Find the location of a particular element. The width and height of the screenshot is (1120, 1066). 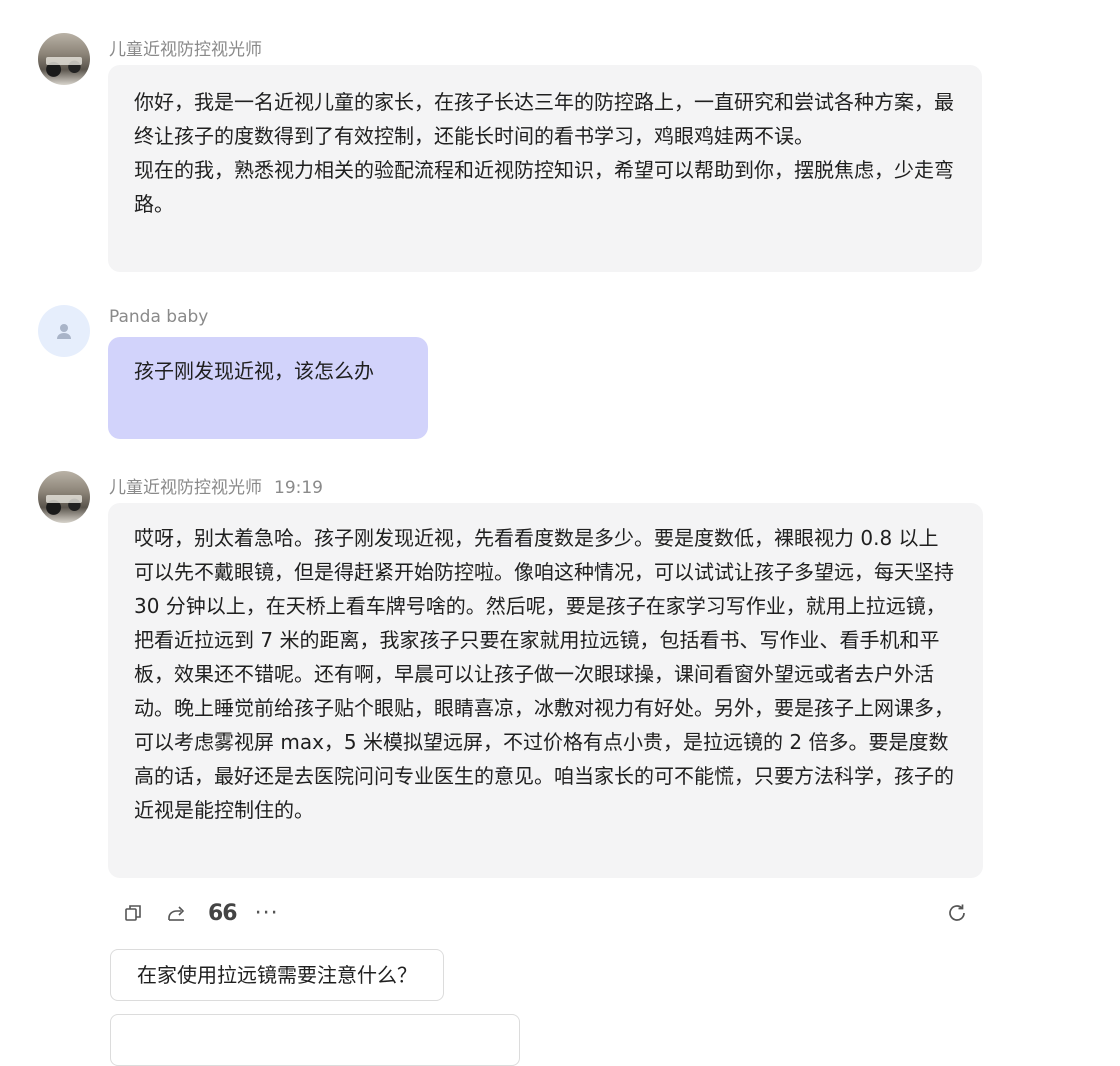

more-button: ··· is located at coordinates (267, 913).